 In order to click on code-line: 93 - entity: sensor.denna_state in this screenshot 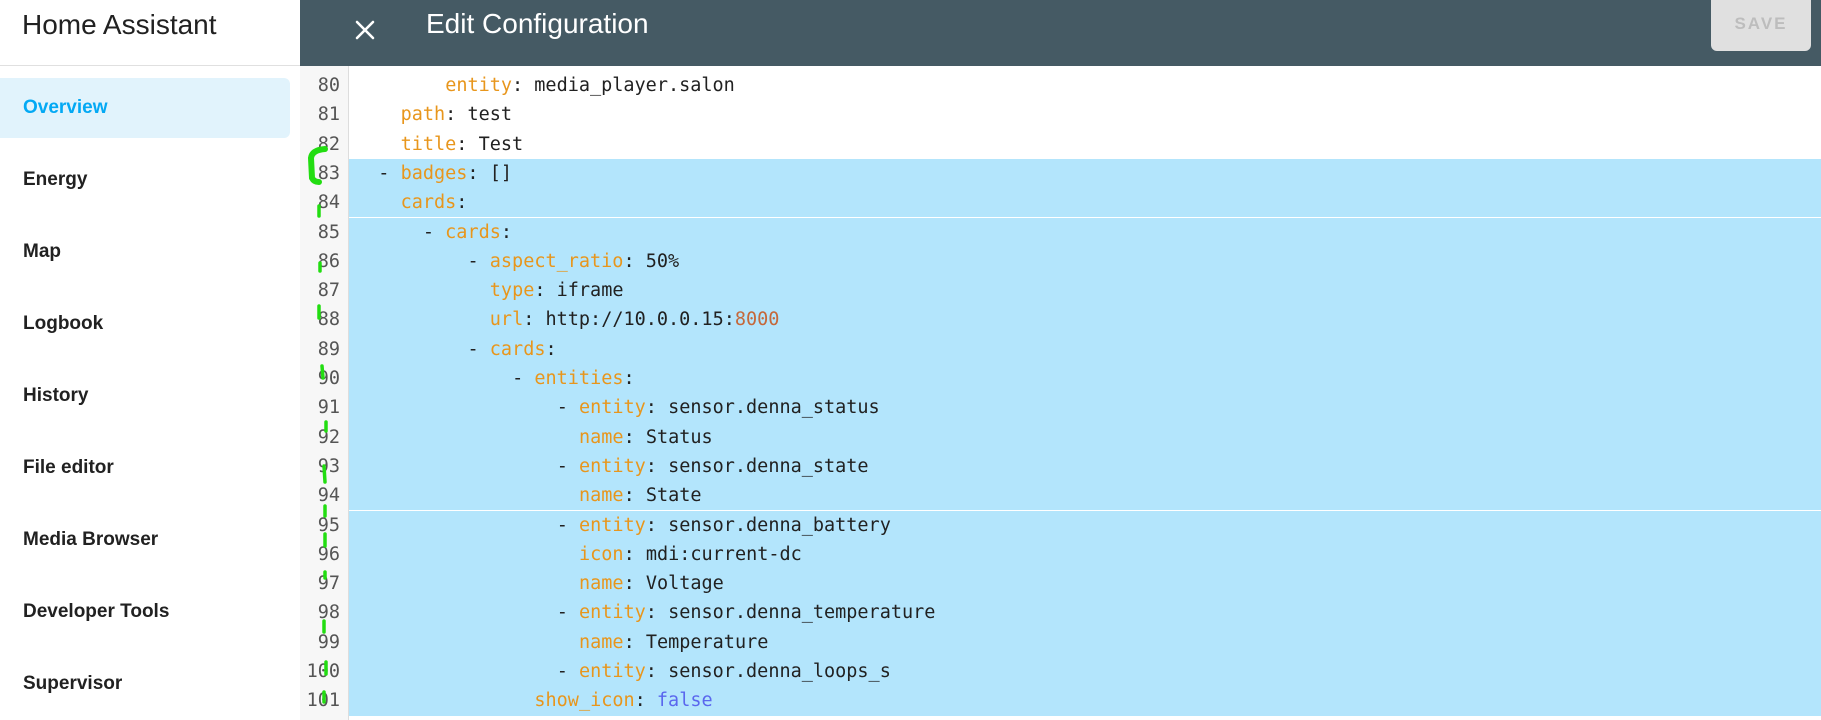, I will do `click(1060, 466)`.